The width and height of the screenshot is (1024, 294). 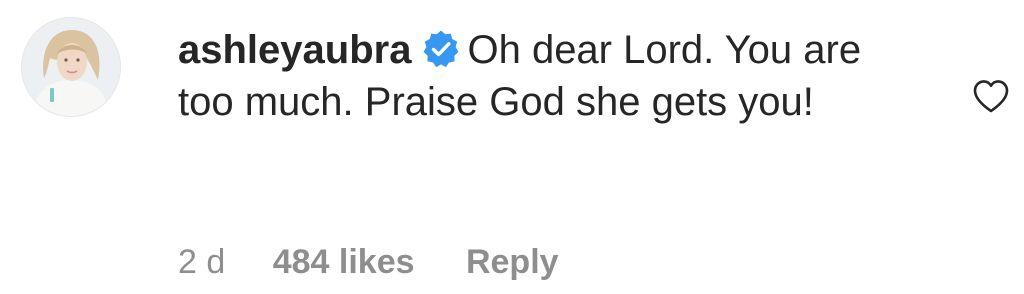 I want to click on heart-outline-icon, so click(x=991, y=96).